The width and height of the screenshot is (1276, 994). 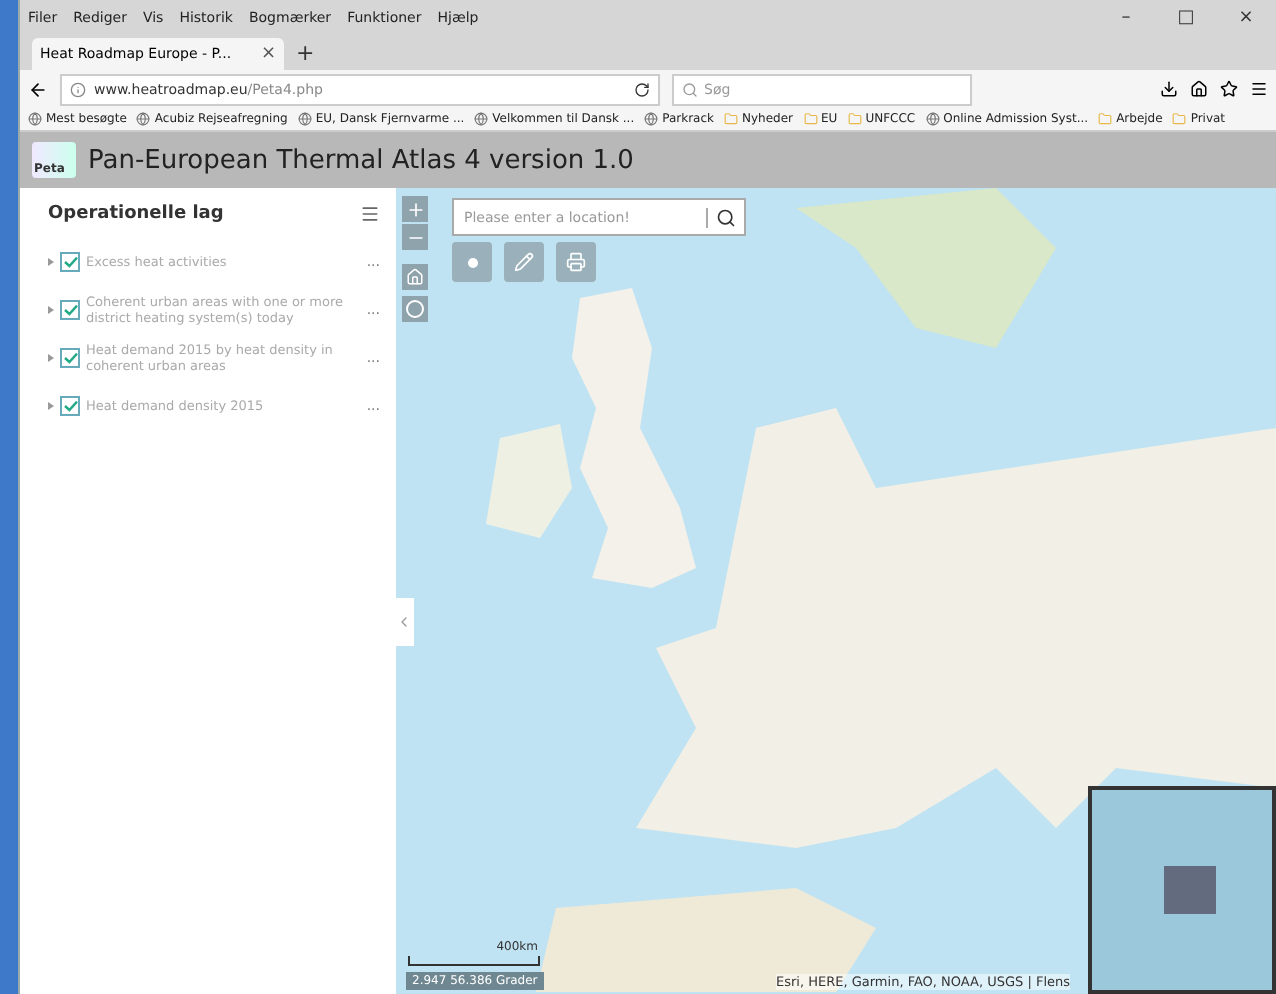 I want to click on reload-icon, so click(x=642, y=89).